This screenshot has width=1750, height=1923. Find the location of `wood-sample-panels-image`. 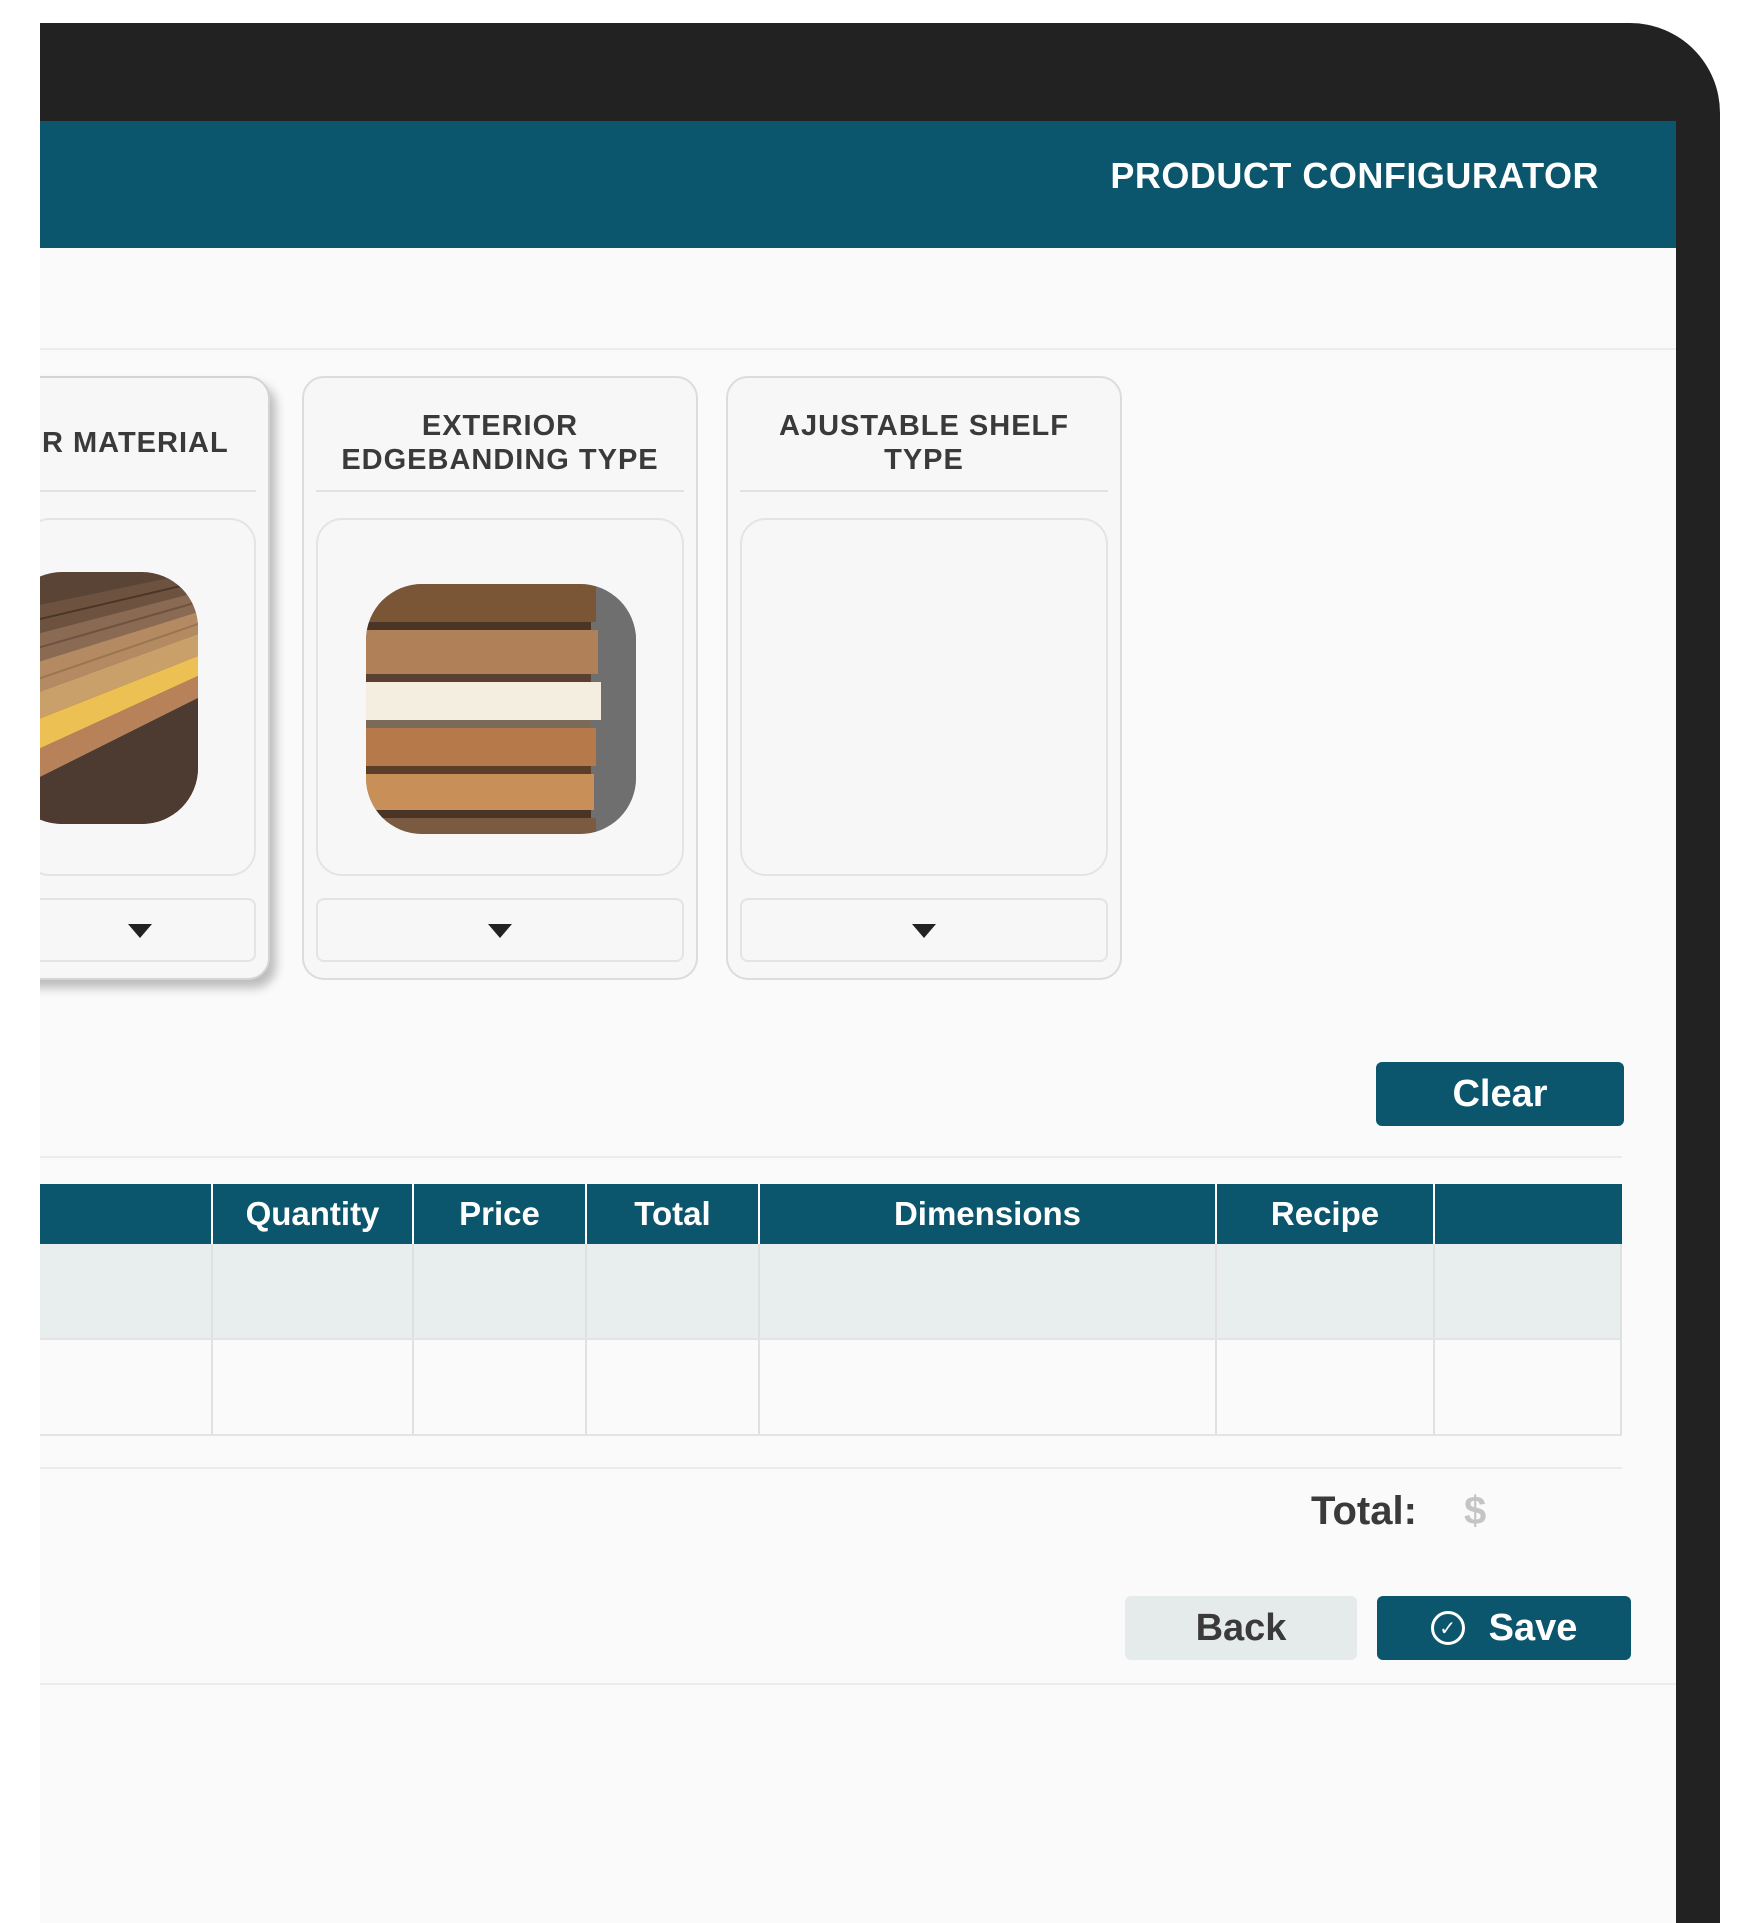

wood-sample-panels-image is located at coordinates (119, 698).